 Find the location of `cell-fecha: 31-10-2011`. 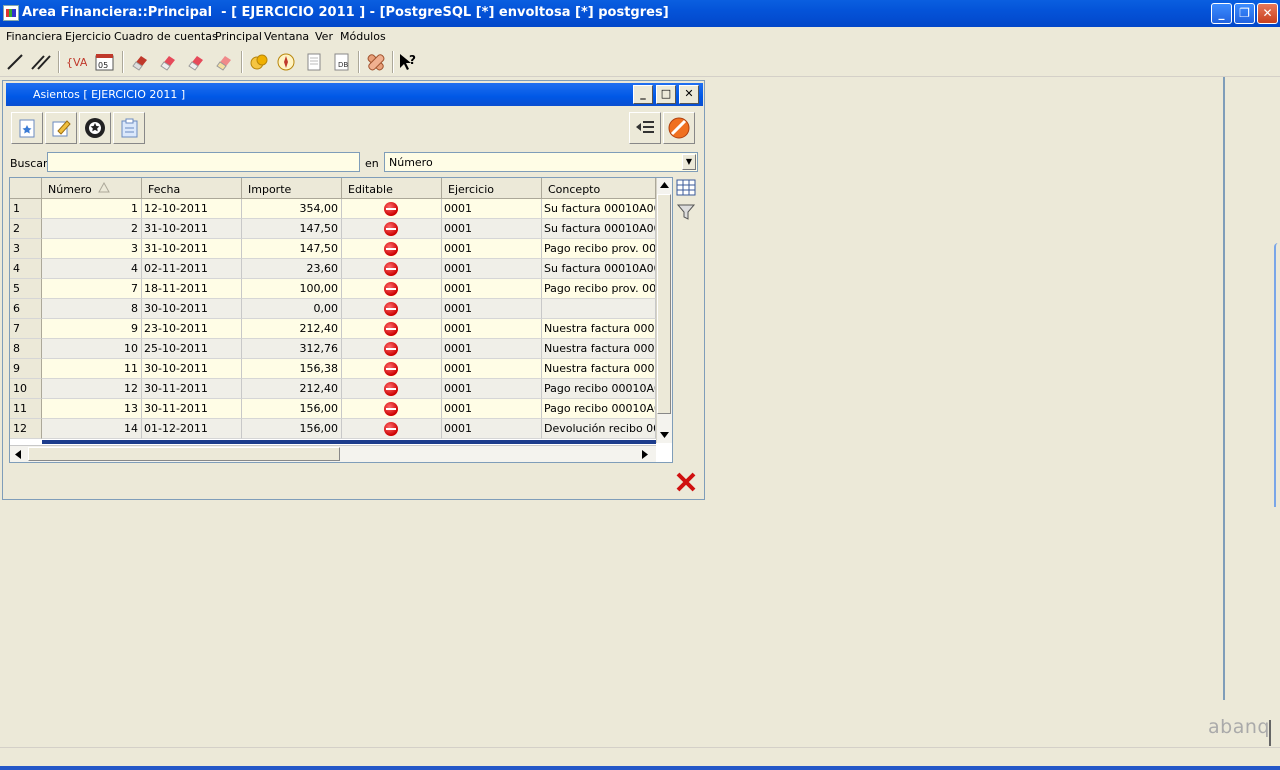

cell-fecha: 31-10-2011 is located at coordinates (192, 229).